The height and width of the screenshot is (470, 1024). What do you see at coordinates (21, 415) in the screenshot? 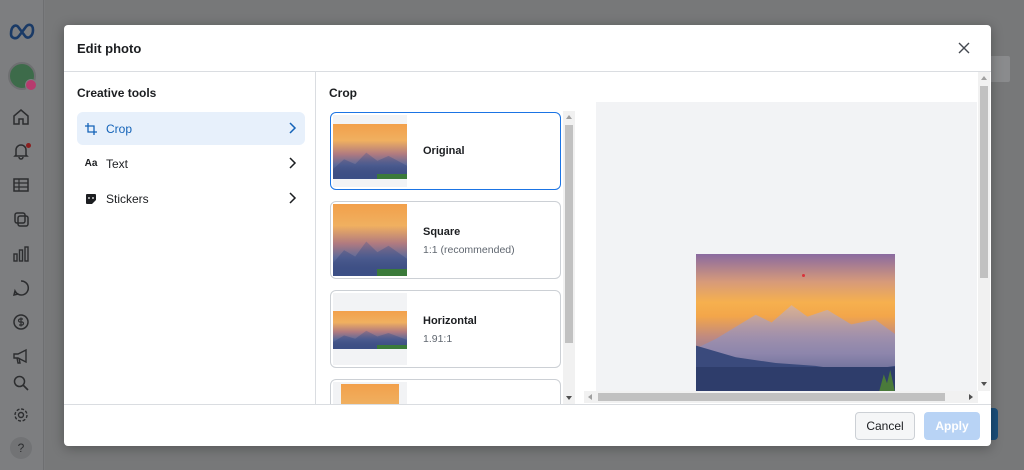
I see `gear-icon` at bounding box center [21, 415].